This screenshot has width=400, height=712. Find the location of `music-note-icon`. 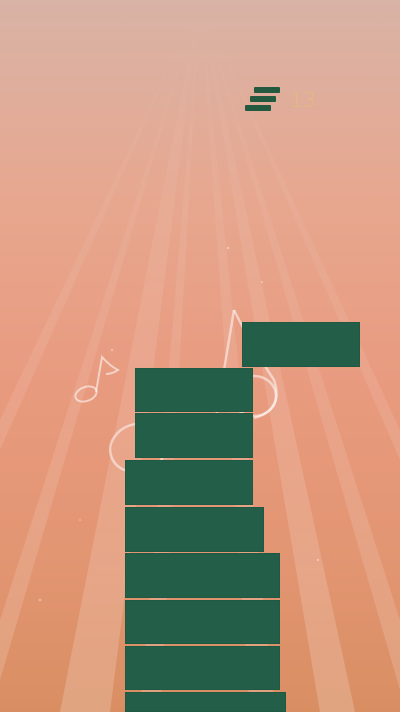

music-note-icon is located at coordinates (97, 378).